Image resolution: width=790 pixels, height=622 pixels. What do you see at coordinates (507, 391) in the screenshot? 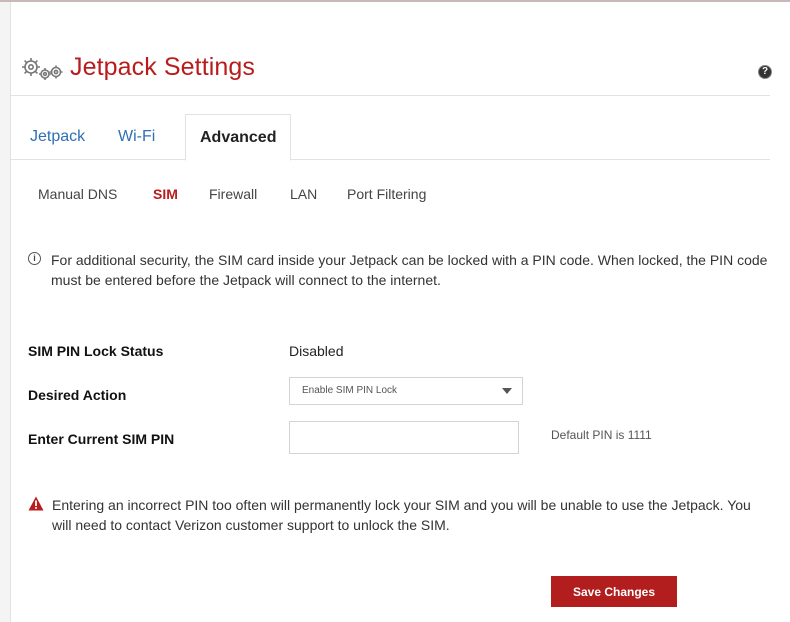
I see `chevron-down-icon` at bounding box center [507, 391].